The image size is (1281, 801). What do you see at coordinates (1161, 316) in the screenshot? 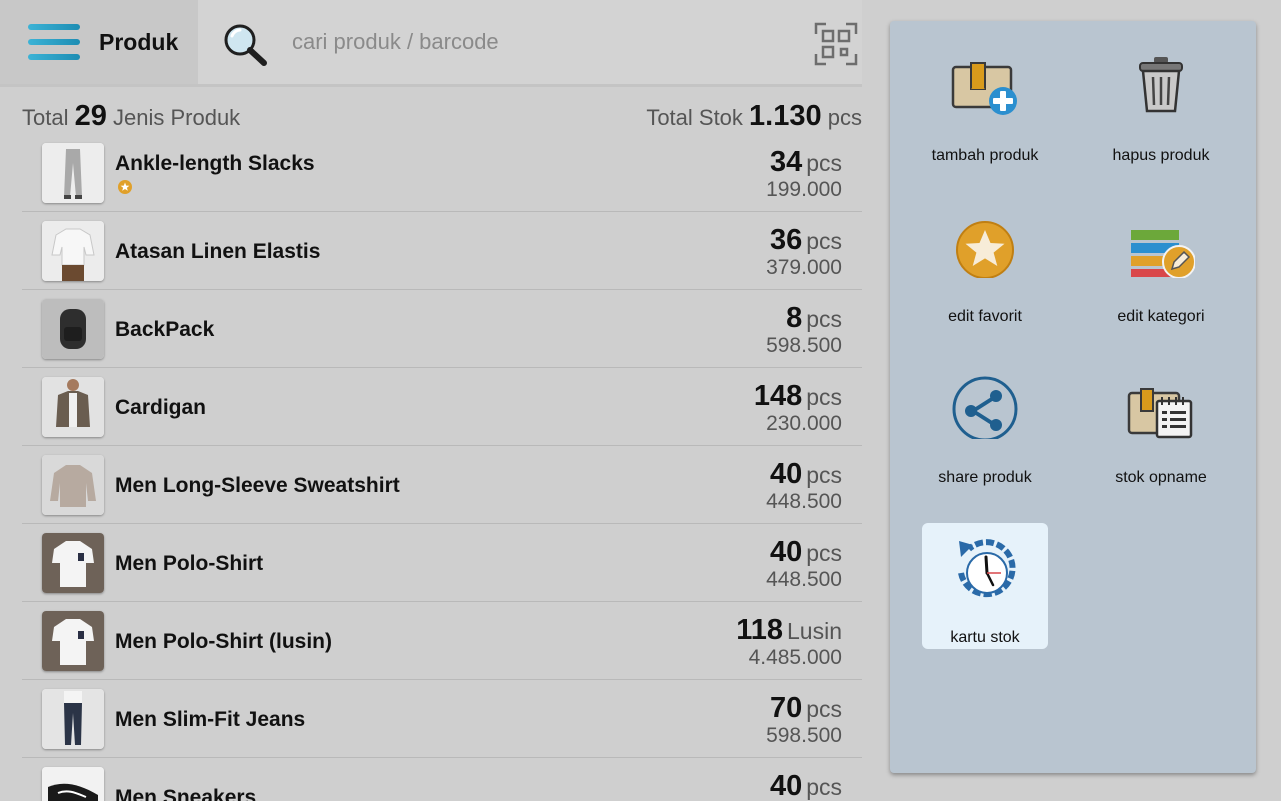
I see `edit-category-label: edit kategori` at bounding box center [1161, 316].